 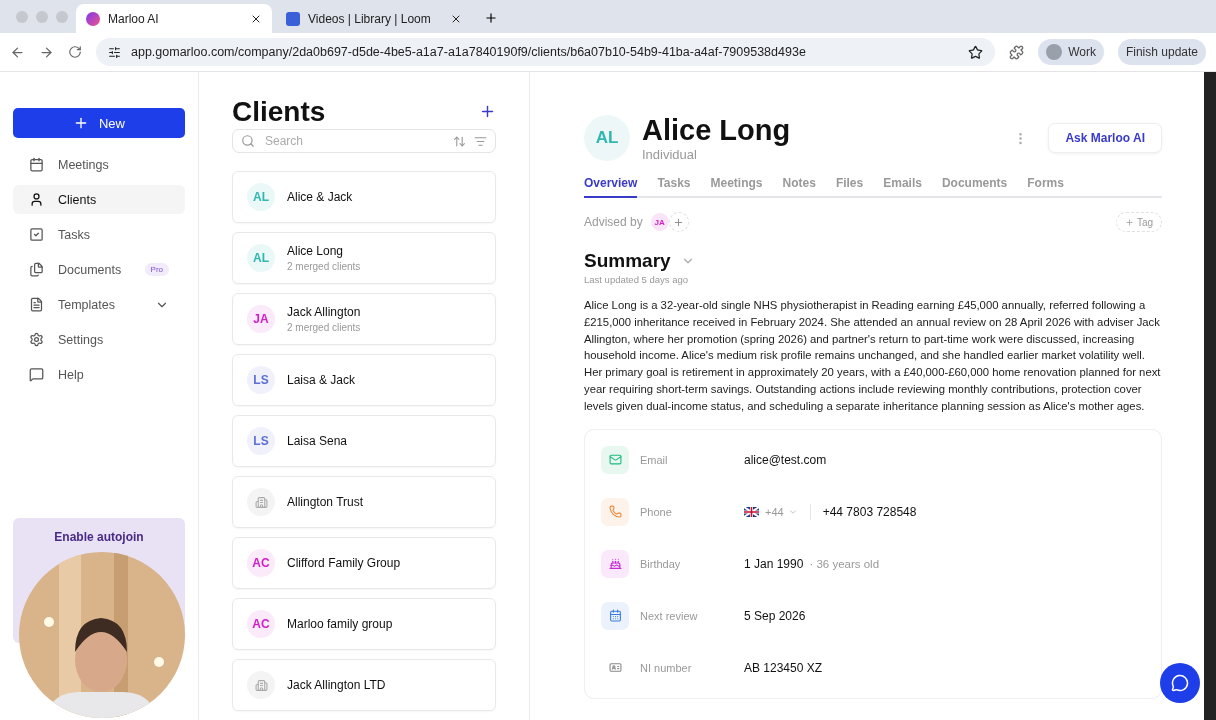 I want to click on field-label: Email, so click(x=654, y=459).